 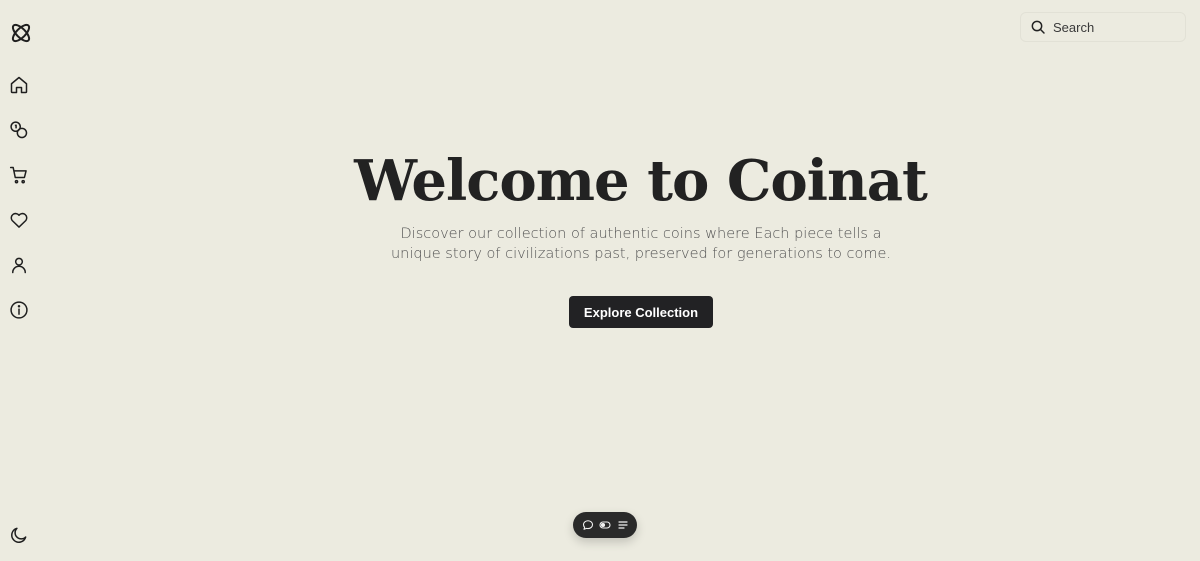 What do you see at coordinates (19, 130) in the screenshot?
I see `coins-icon` at bounding box center [19, 130].